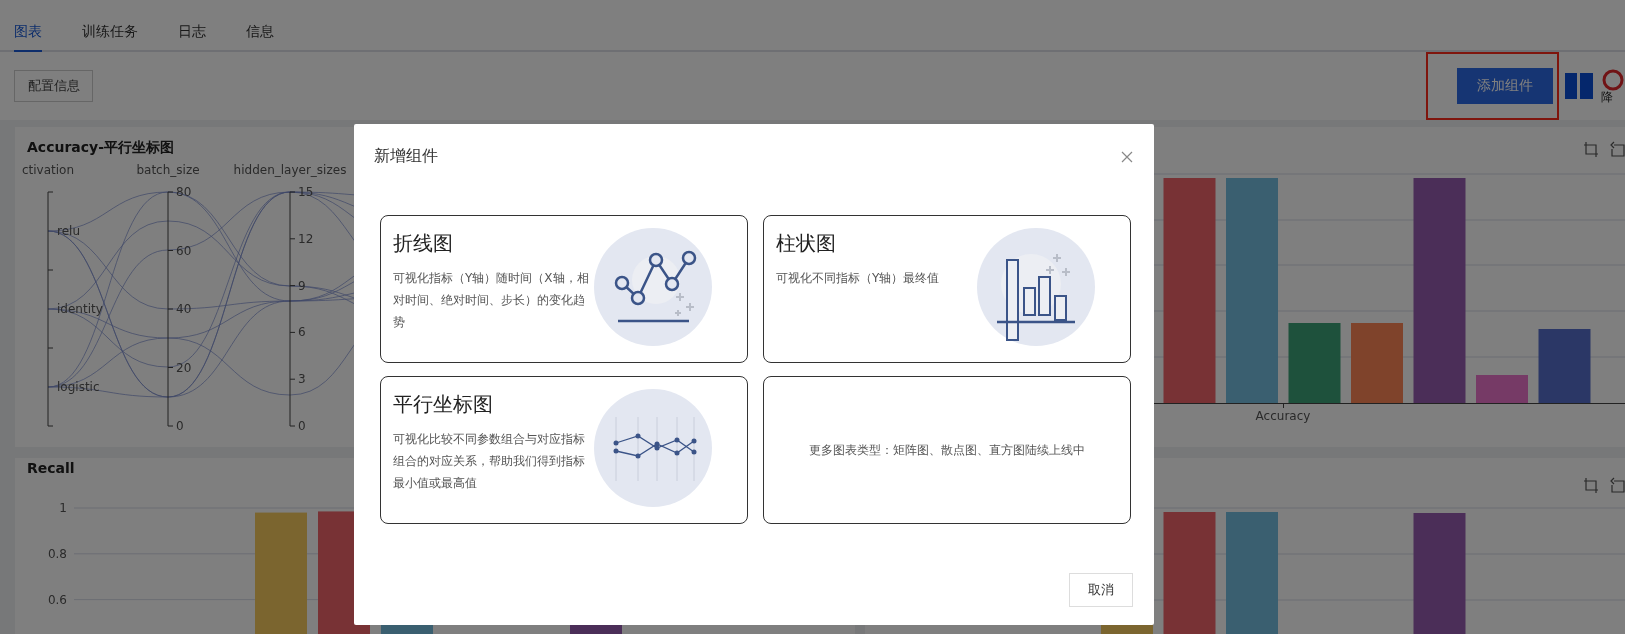 This screenshot has width=1625, height=634. I want to click on axis-label: 6, so click(302, 332).